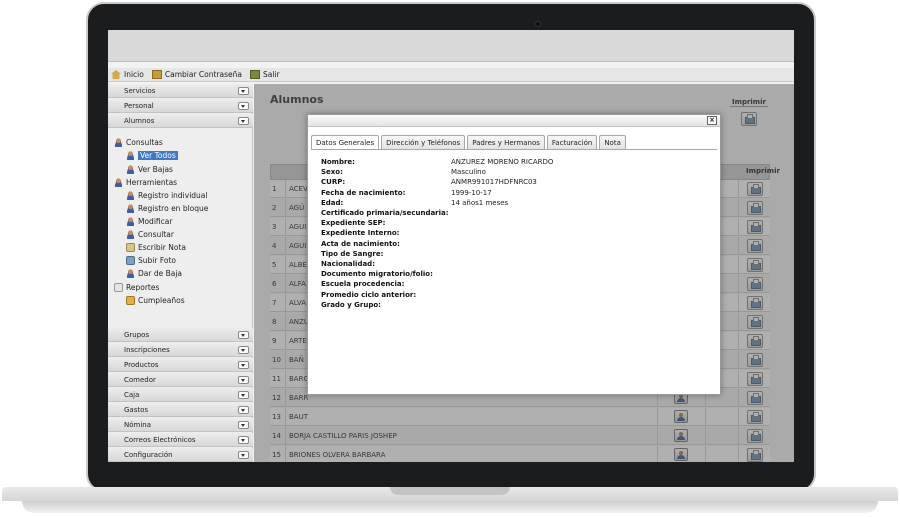 This screenshot has width=900, height=517. I want to click on sidebar-section-caja: Caja, so click(180, 395).